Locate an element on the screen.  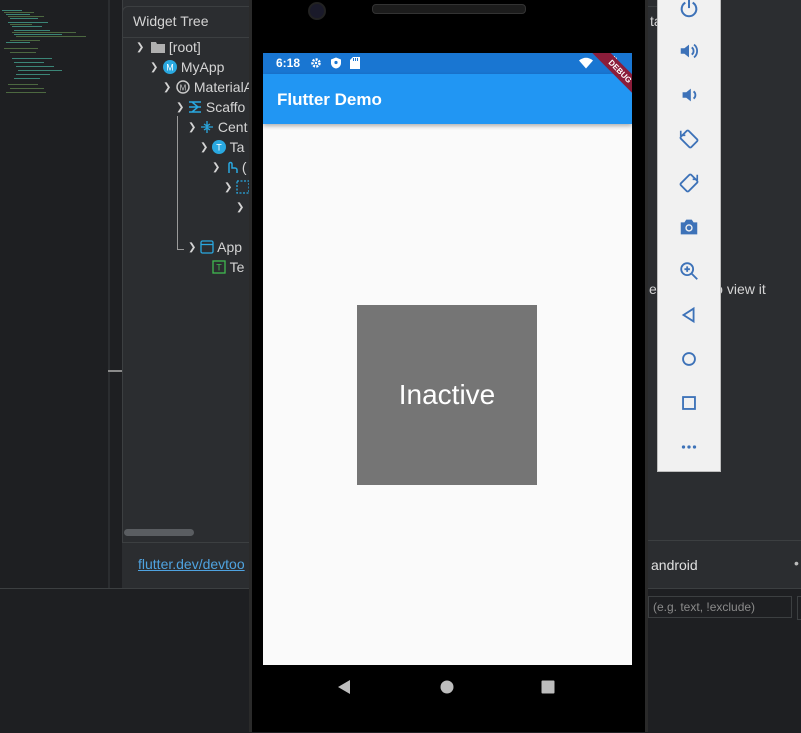
device-label: android is located at coordinates (674, 565).